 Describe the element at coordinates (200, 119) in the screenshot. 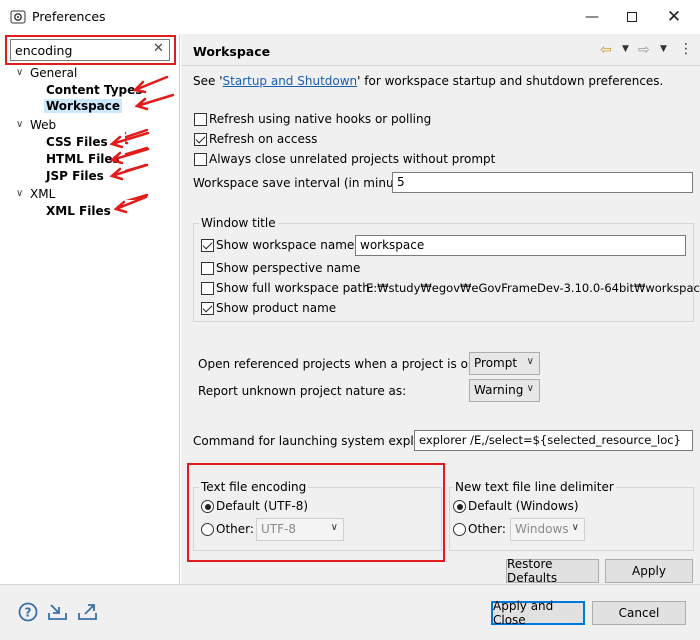

I see `refresh-native-checkbox` at that location.